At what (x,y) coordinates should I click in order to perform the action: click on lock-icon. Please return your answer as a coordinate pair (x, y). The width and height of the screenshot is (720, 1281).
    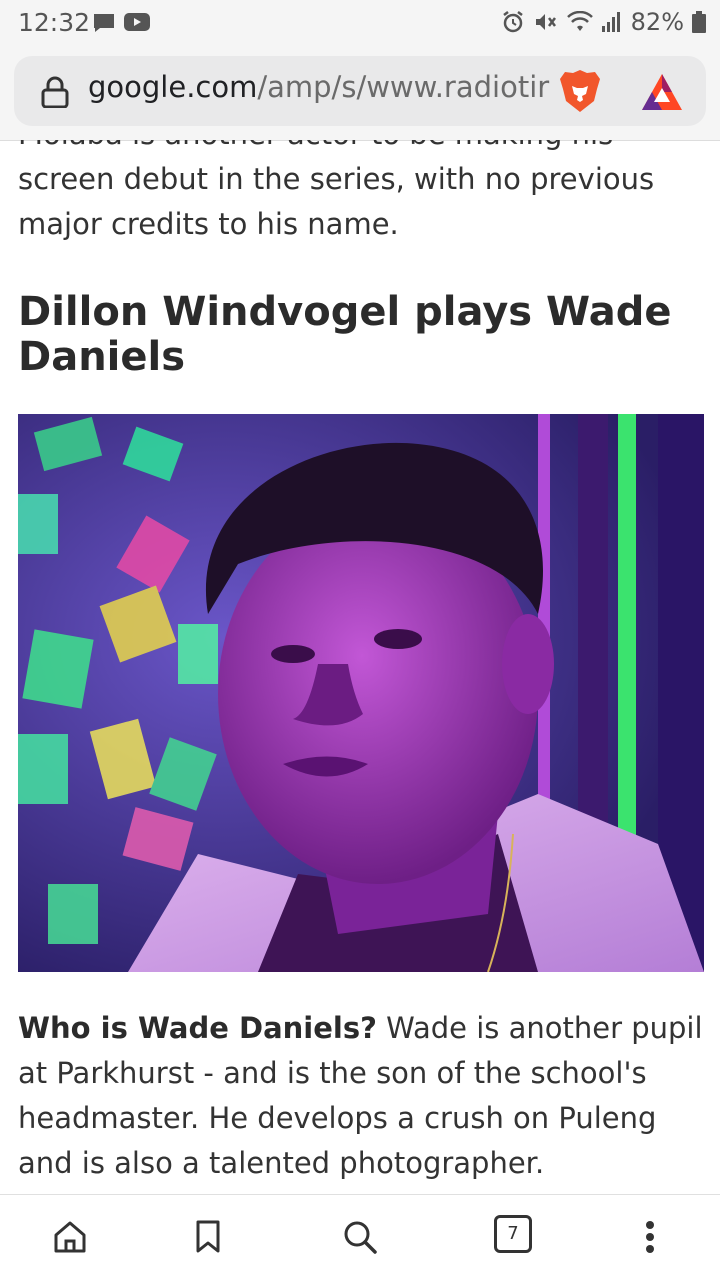
    Looking at the image, I should click on (55, 92).